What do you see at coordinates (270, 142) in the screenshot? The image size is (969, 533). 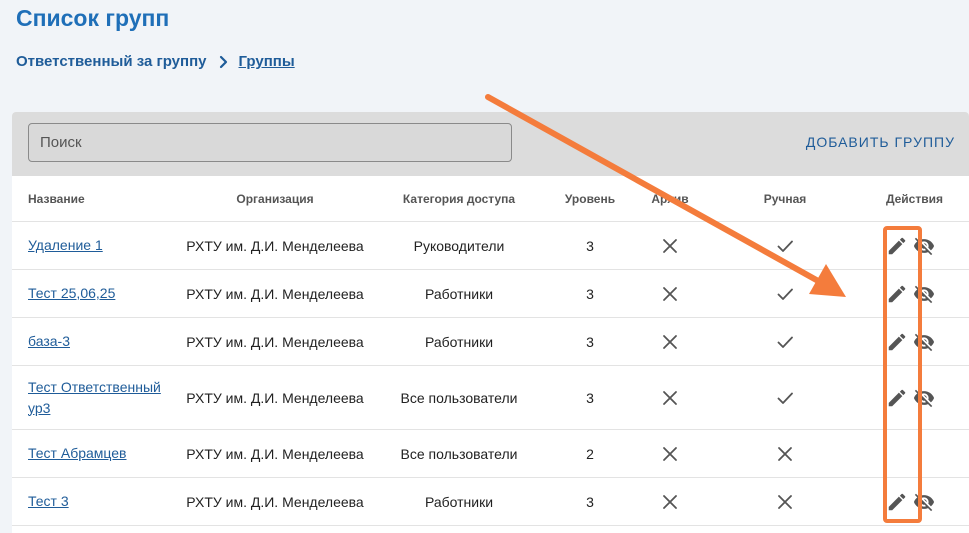 I see `search-input` at bounding box center [270, 142].